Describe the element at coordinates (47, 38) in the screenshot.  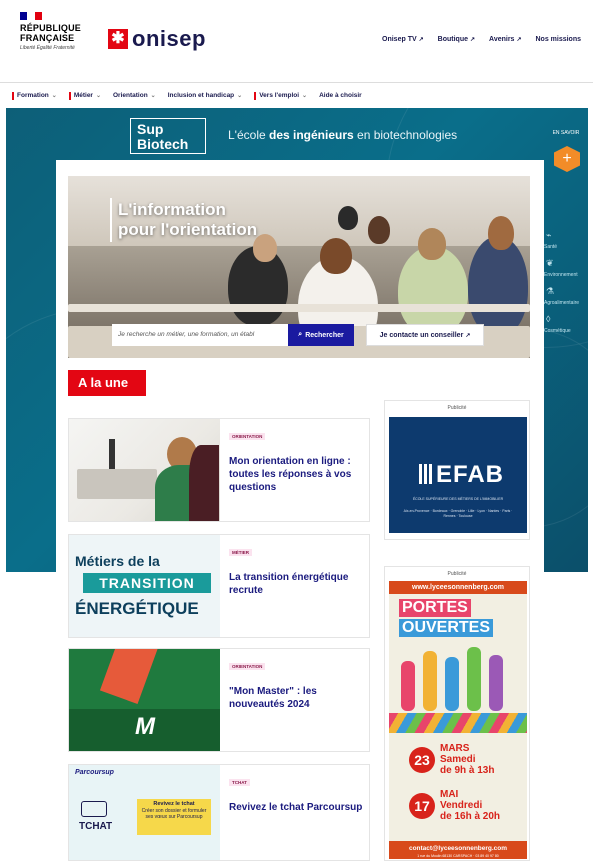
I see `rf-title-line2: FRANÇAISE` at that location.